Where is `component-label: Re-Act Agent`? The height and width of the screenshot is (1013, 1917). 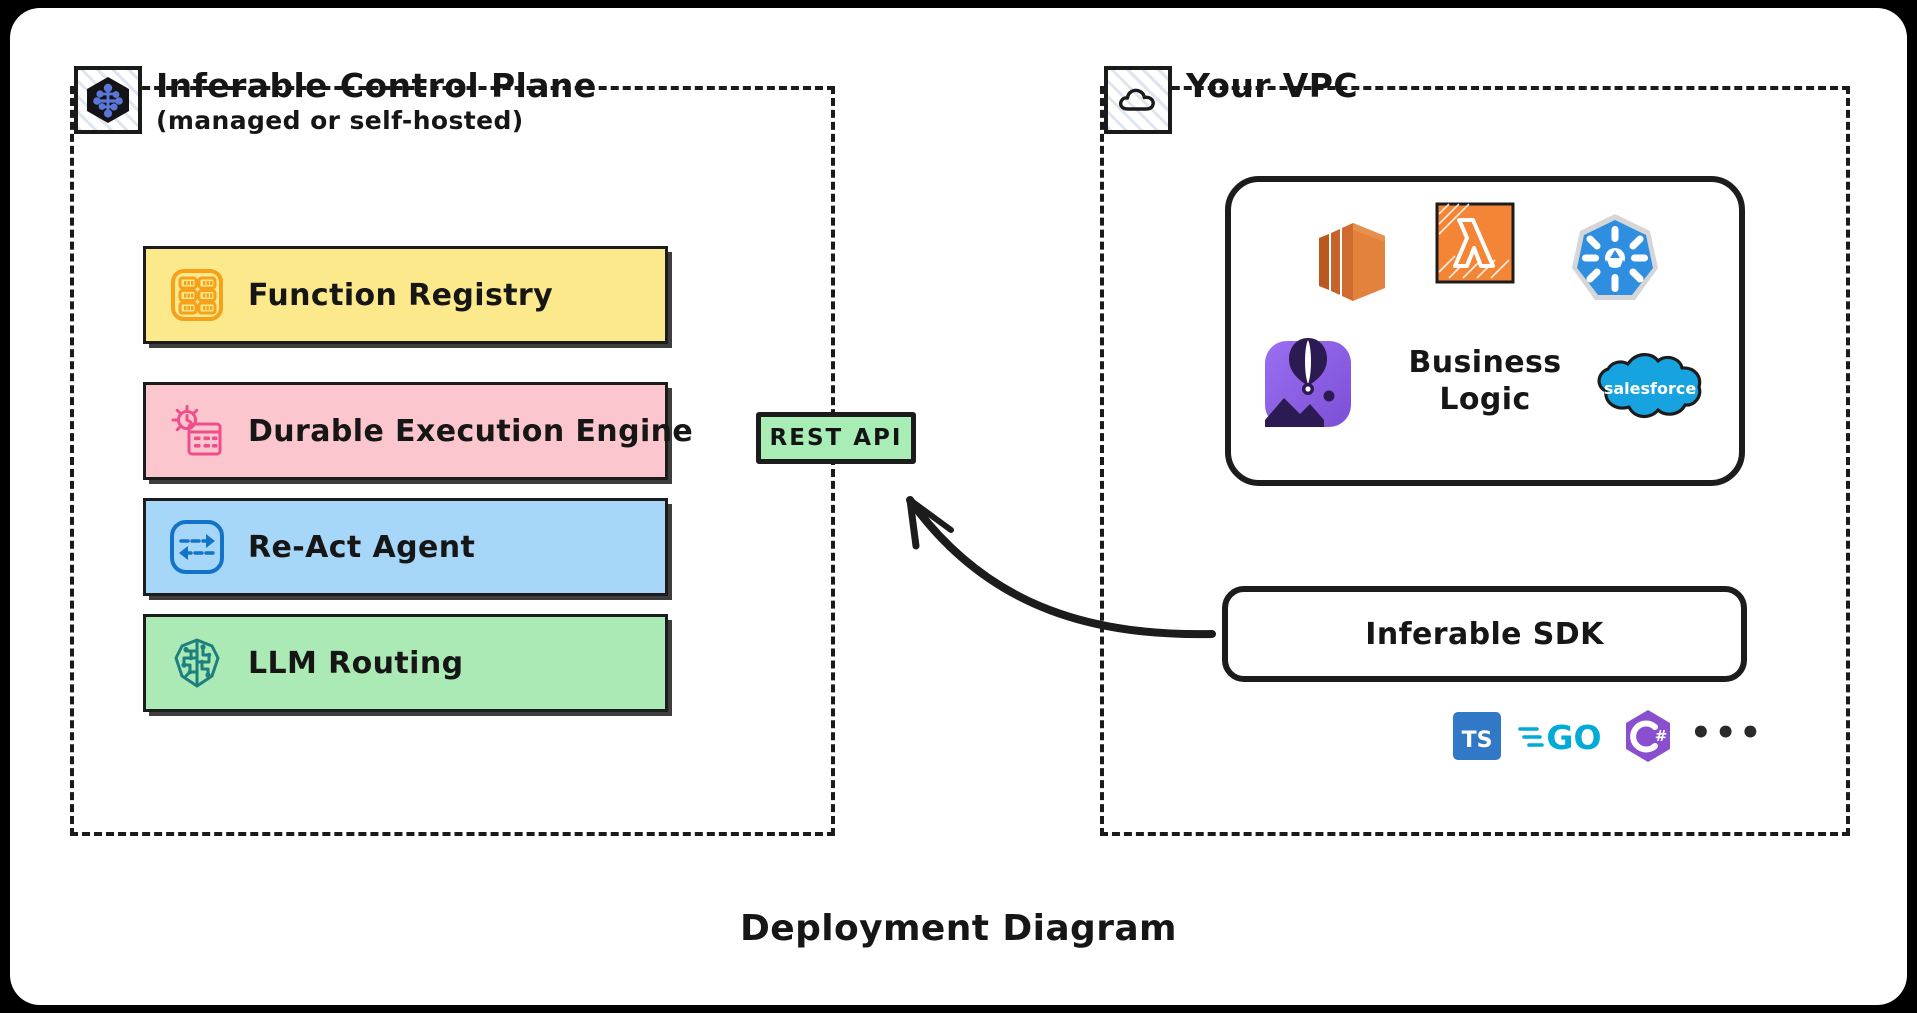
component-label: Re-Act Agent is located at coordinates (362, 547).